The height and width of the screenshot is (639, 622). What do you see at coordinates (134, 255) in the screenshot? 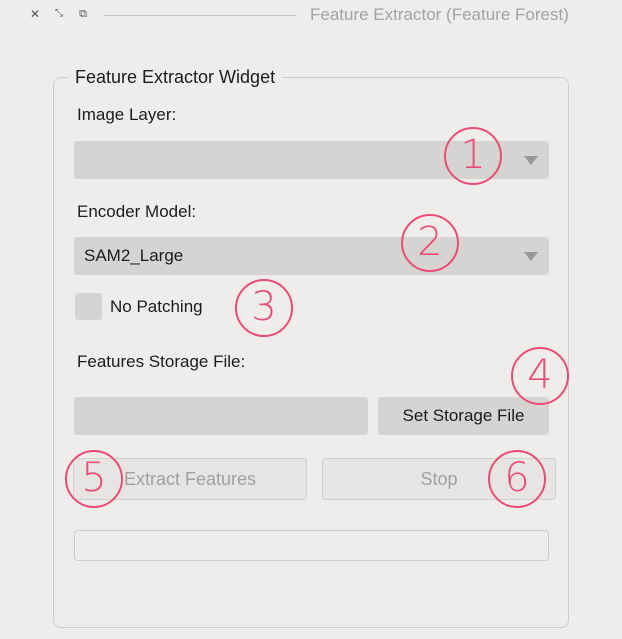
I see `encoder-model-value: SAM2_Large` at bounding box center [134, 255].